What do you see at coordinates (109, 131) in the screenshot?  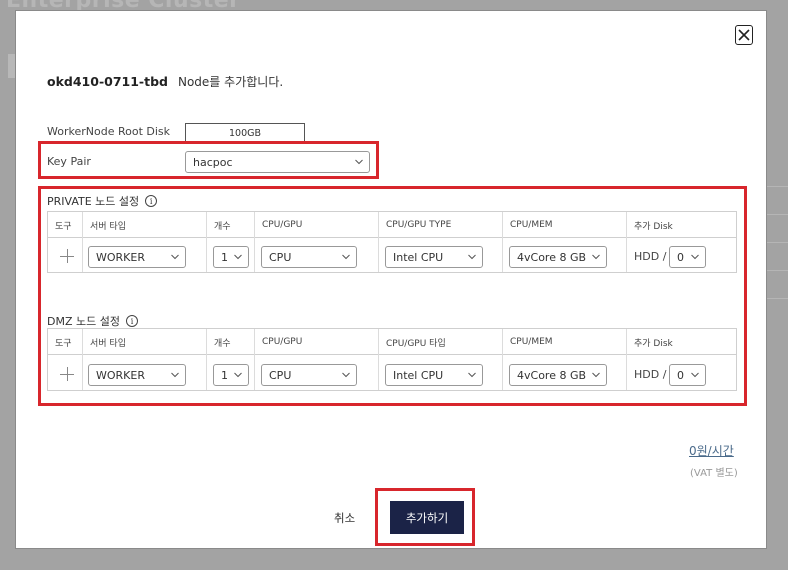 I see `root-disk-label: WorkerNode Root Disk` at bounding box center [109, 131].